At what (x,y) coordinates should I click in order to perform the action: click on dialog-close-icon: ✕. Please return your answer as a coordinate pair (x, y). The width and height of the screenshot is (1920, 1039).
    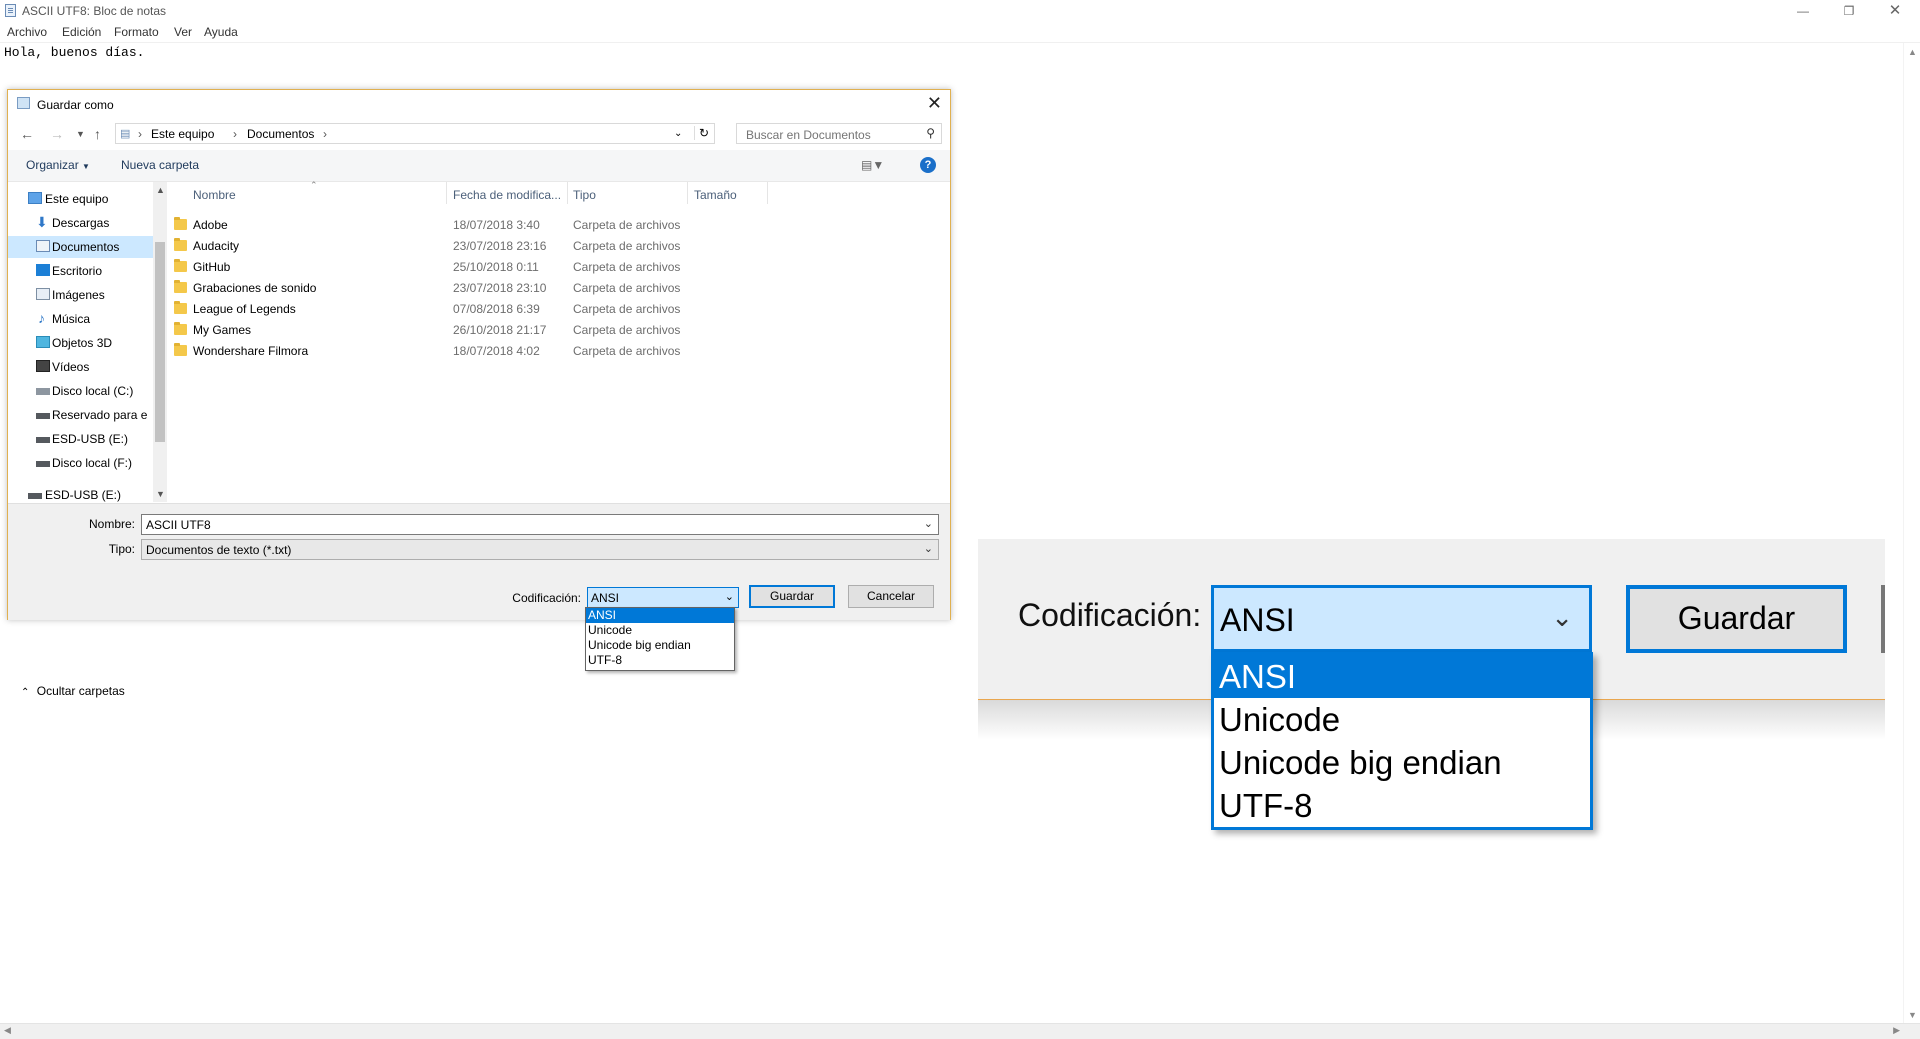
    Looking at the image, I should click on (934, 103).